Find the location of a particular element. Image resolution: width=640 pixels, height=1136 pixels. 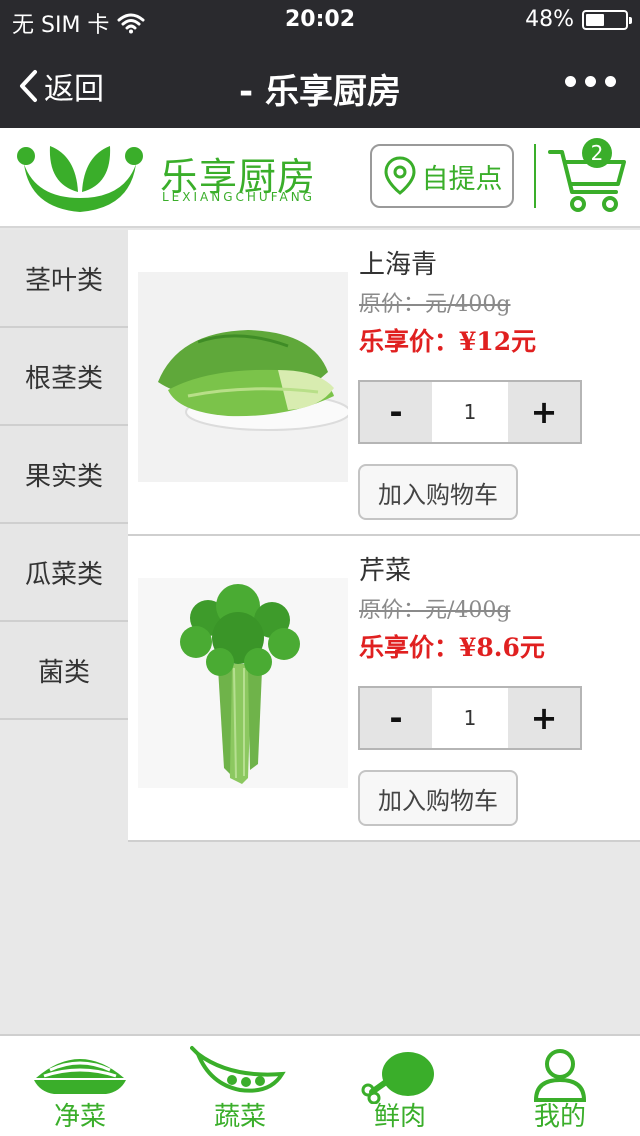

category-item: 瓜菜类 is located at coordinates (64, 573).